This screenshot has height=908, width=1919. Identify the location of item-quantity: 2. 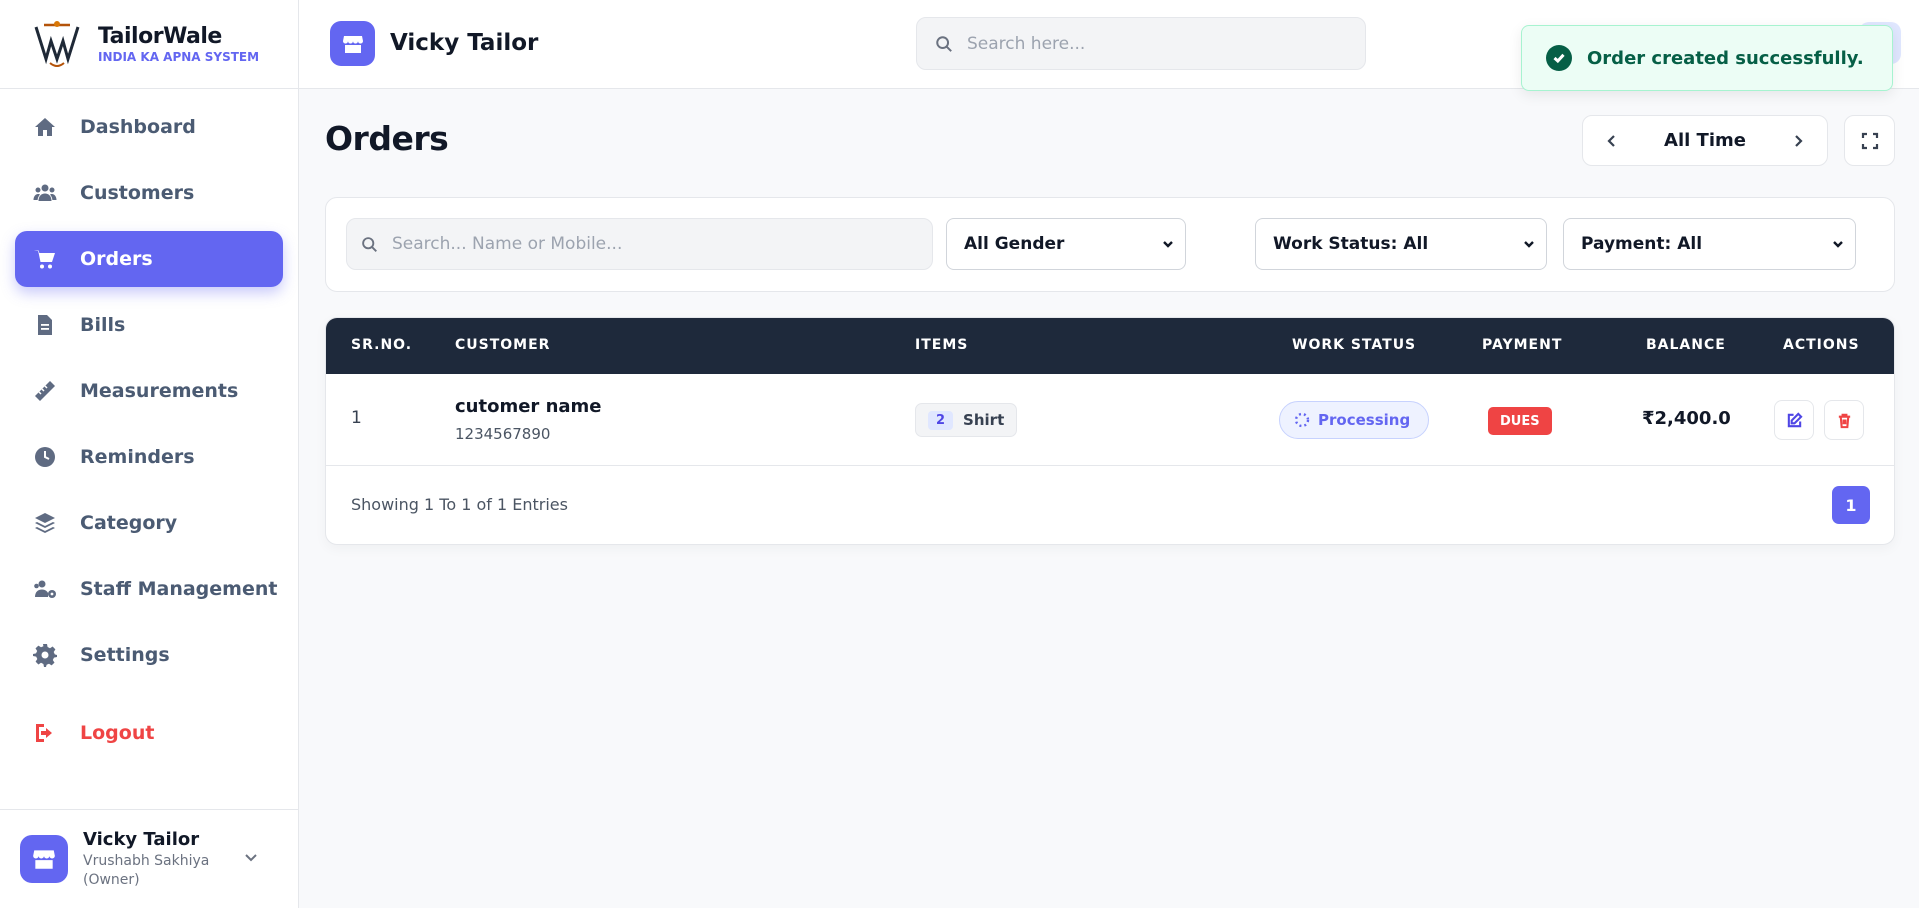
(941, 420).